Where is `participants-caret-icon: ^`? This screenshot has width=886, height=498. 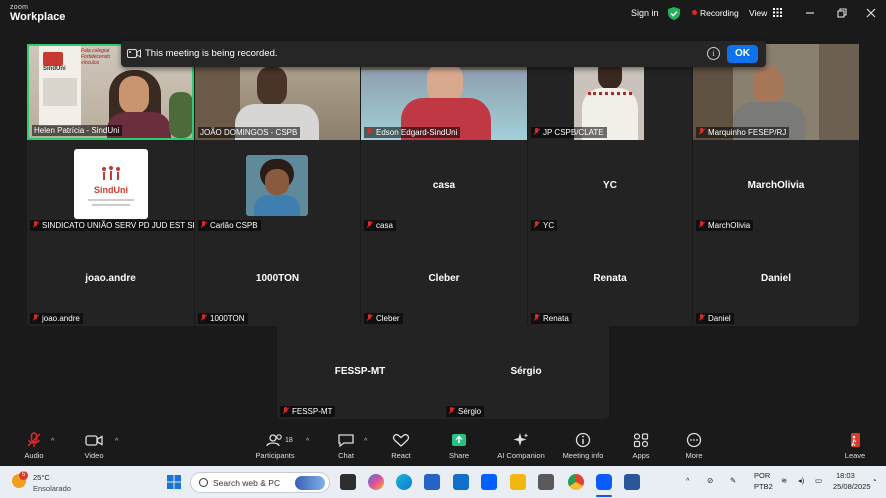 participants-caret-icon: ^ is located at coordinates (307, 441).